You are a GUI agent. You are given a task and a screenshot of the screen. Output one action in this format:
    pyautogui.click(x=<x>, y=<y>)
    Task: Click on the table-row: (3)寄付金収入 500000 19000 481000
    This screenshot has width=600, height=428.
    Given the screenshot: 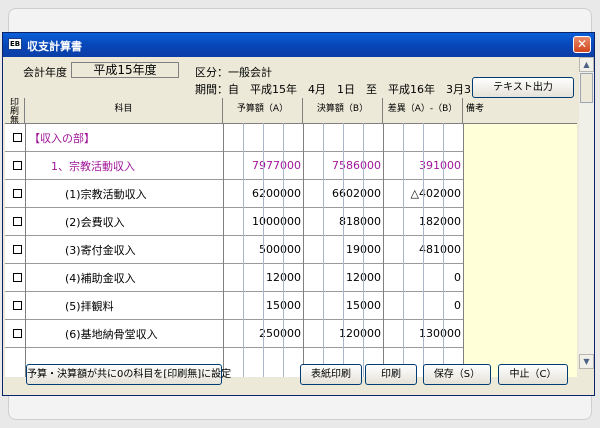 What is the action you would take?
    pyautogui.click(x=234, y=250)
    